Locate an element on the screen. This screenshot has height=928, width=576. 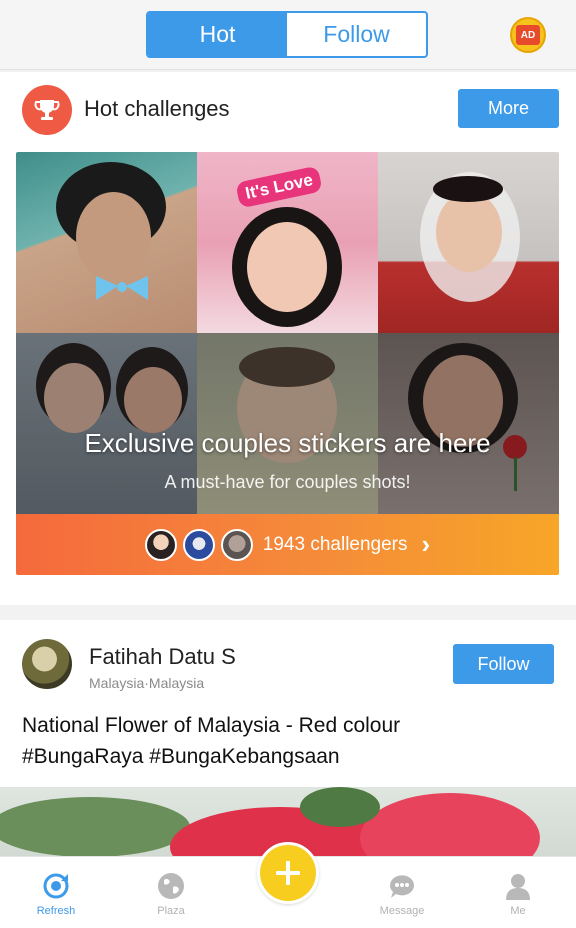
challengers-count: 1943 challengers is located at coordinates (335, 544).